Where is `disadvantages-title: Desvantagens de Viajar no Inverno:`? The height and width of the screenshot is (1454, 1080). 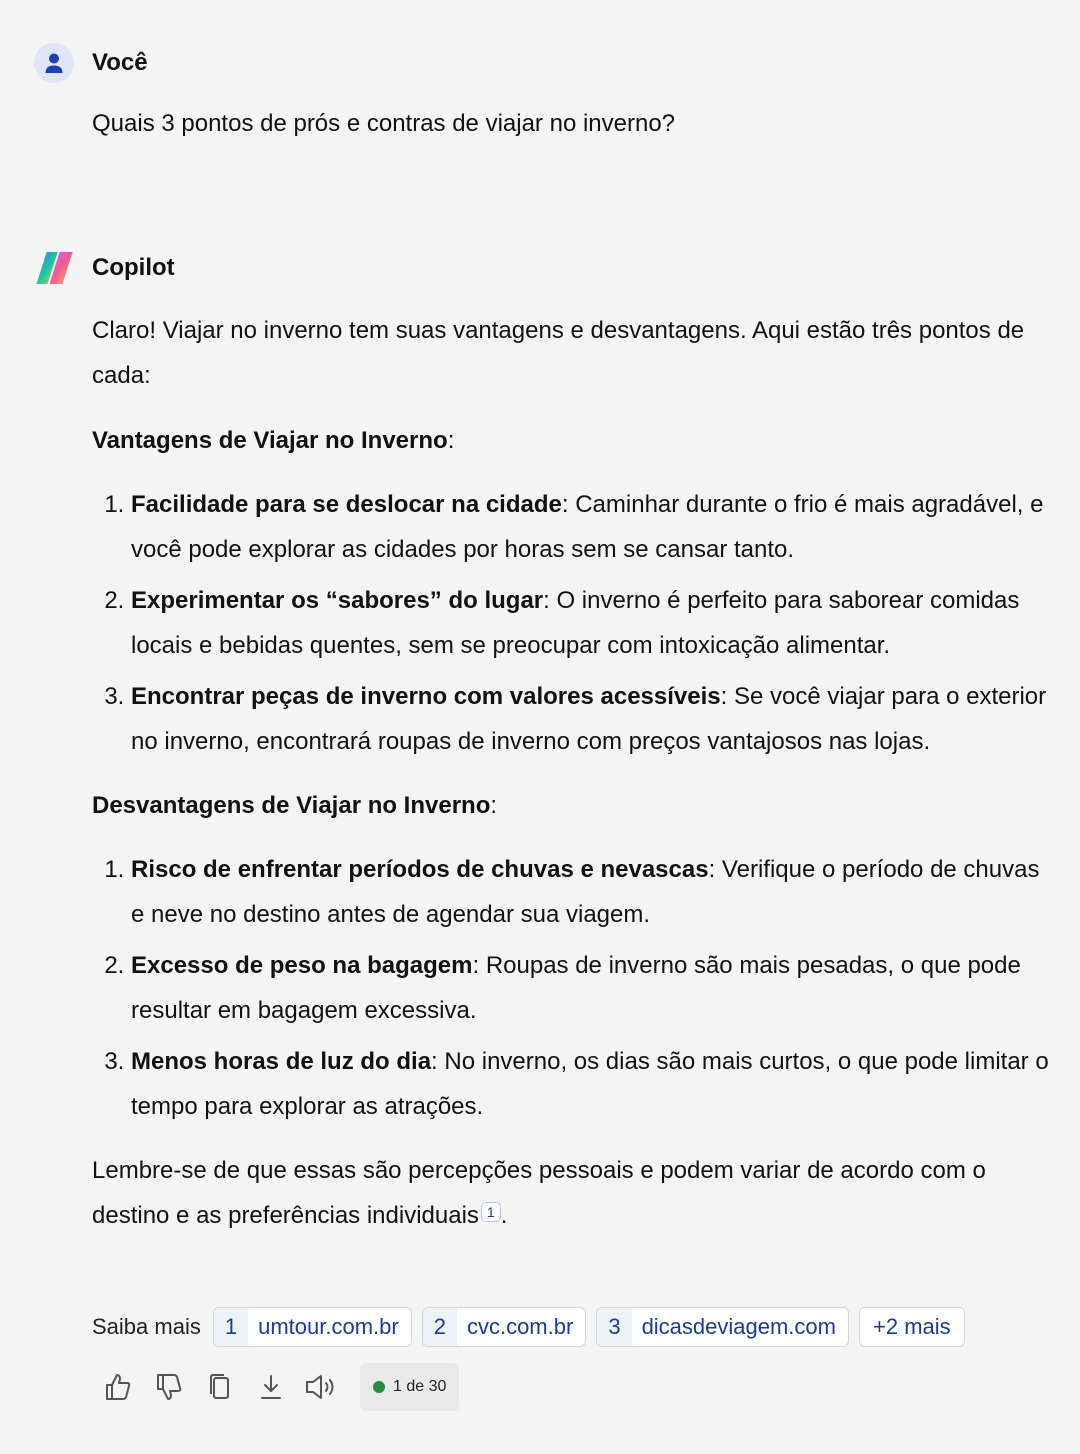 disadvantages-title: Desvantagens de Viajar no Inverno: is located at coordinates (295, 805).